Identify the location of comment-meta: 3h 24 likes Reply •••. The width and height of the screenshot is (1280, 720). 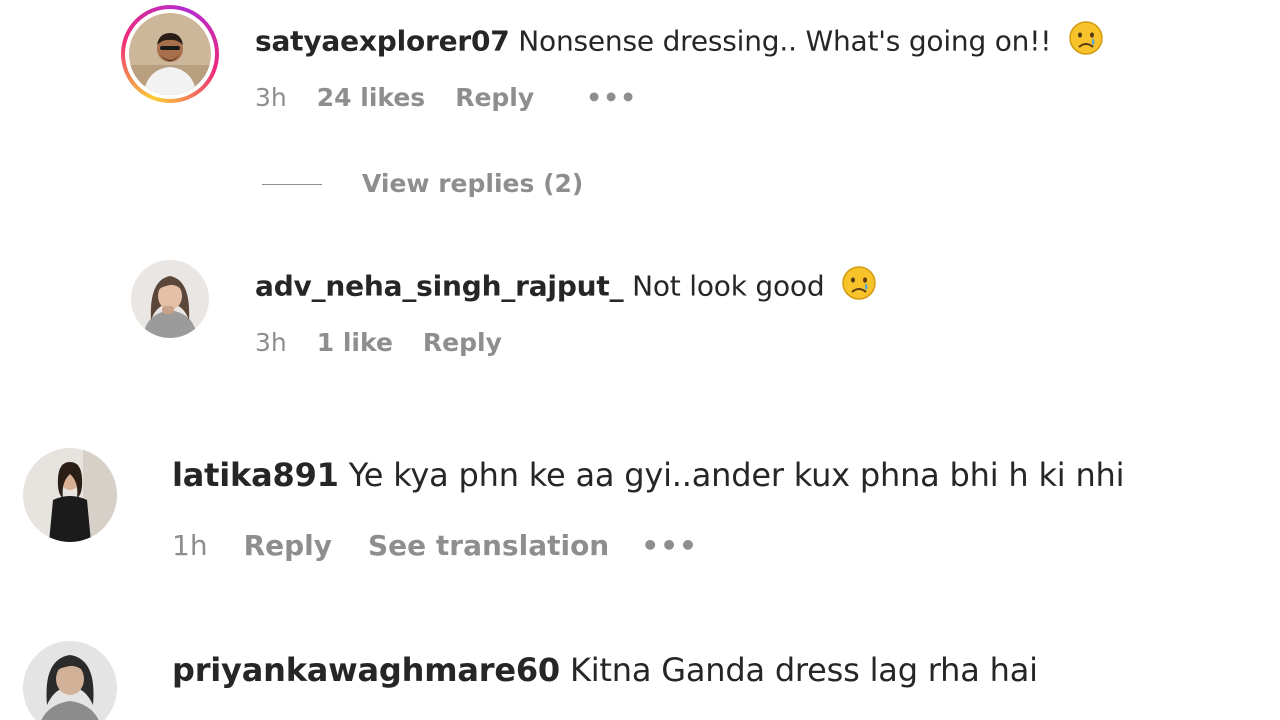
(446, 98).